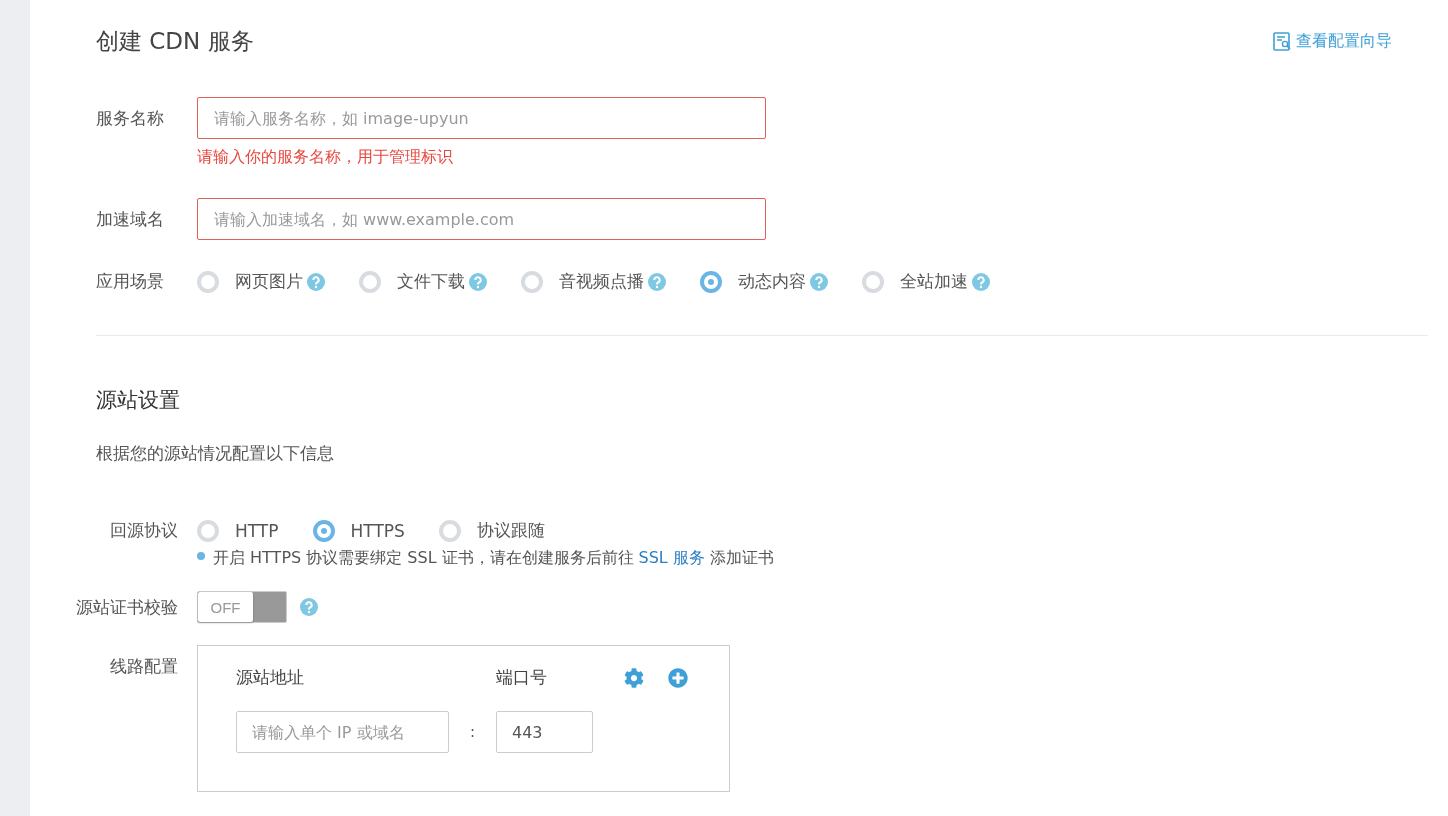 The image size is (1448, 816). I want to click on text-input: 请输入服务名称，如 image-upyun, so click(481, 118).